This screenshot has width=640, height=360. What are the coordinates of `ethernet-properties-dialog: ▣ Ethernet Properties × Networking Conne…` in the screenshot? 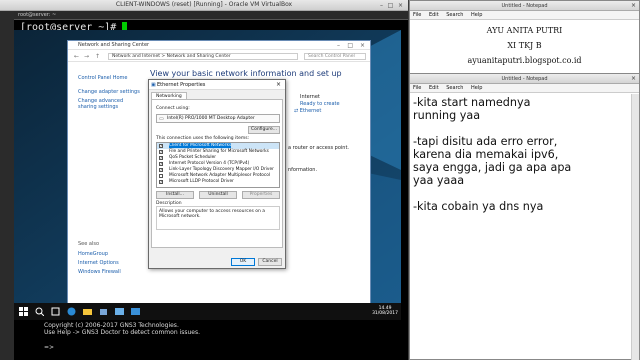 It's located at (217, 174).